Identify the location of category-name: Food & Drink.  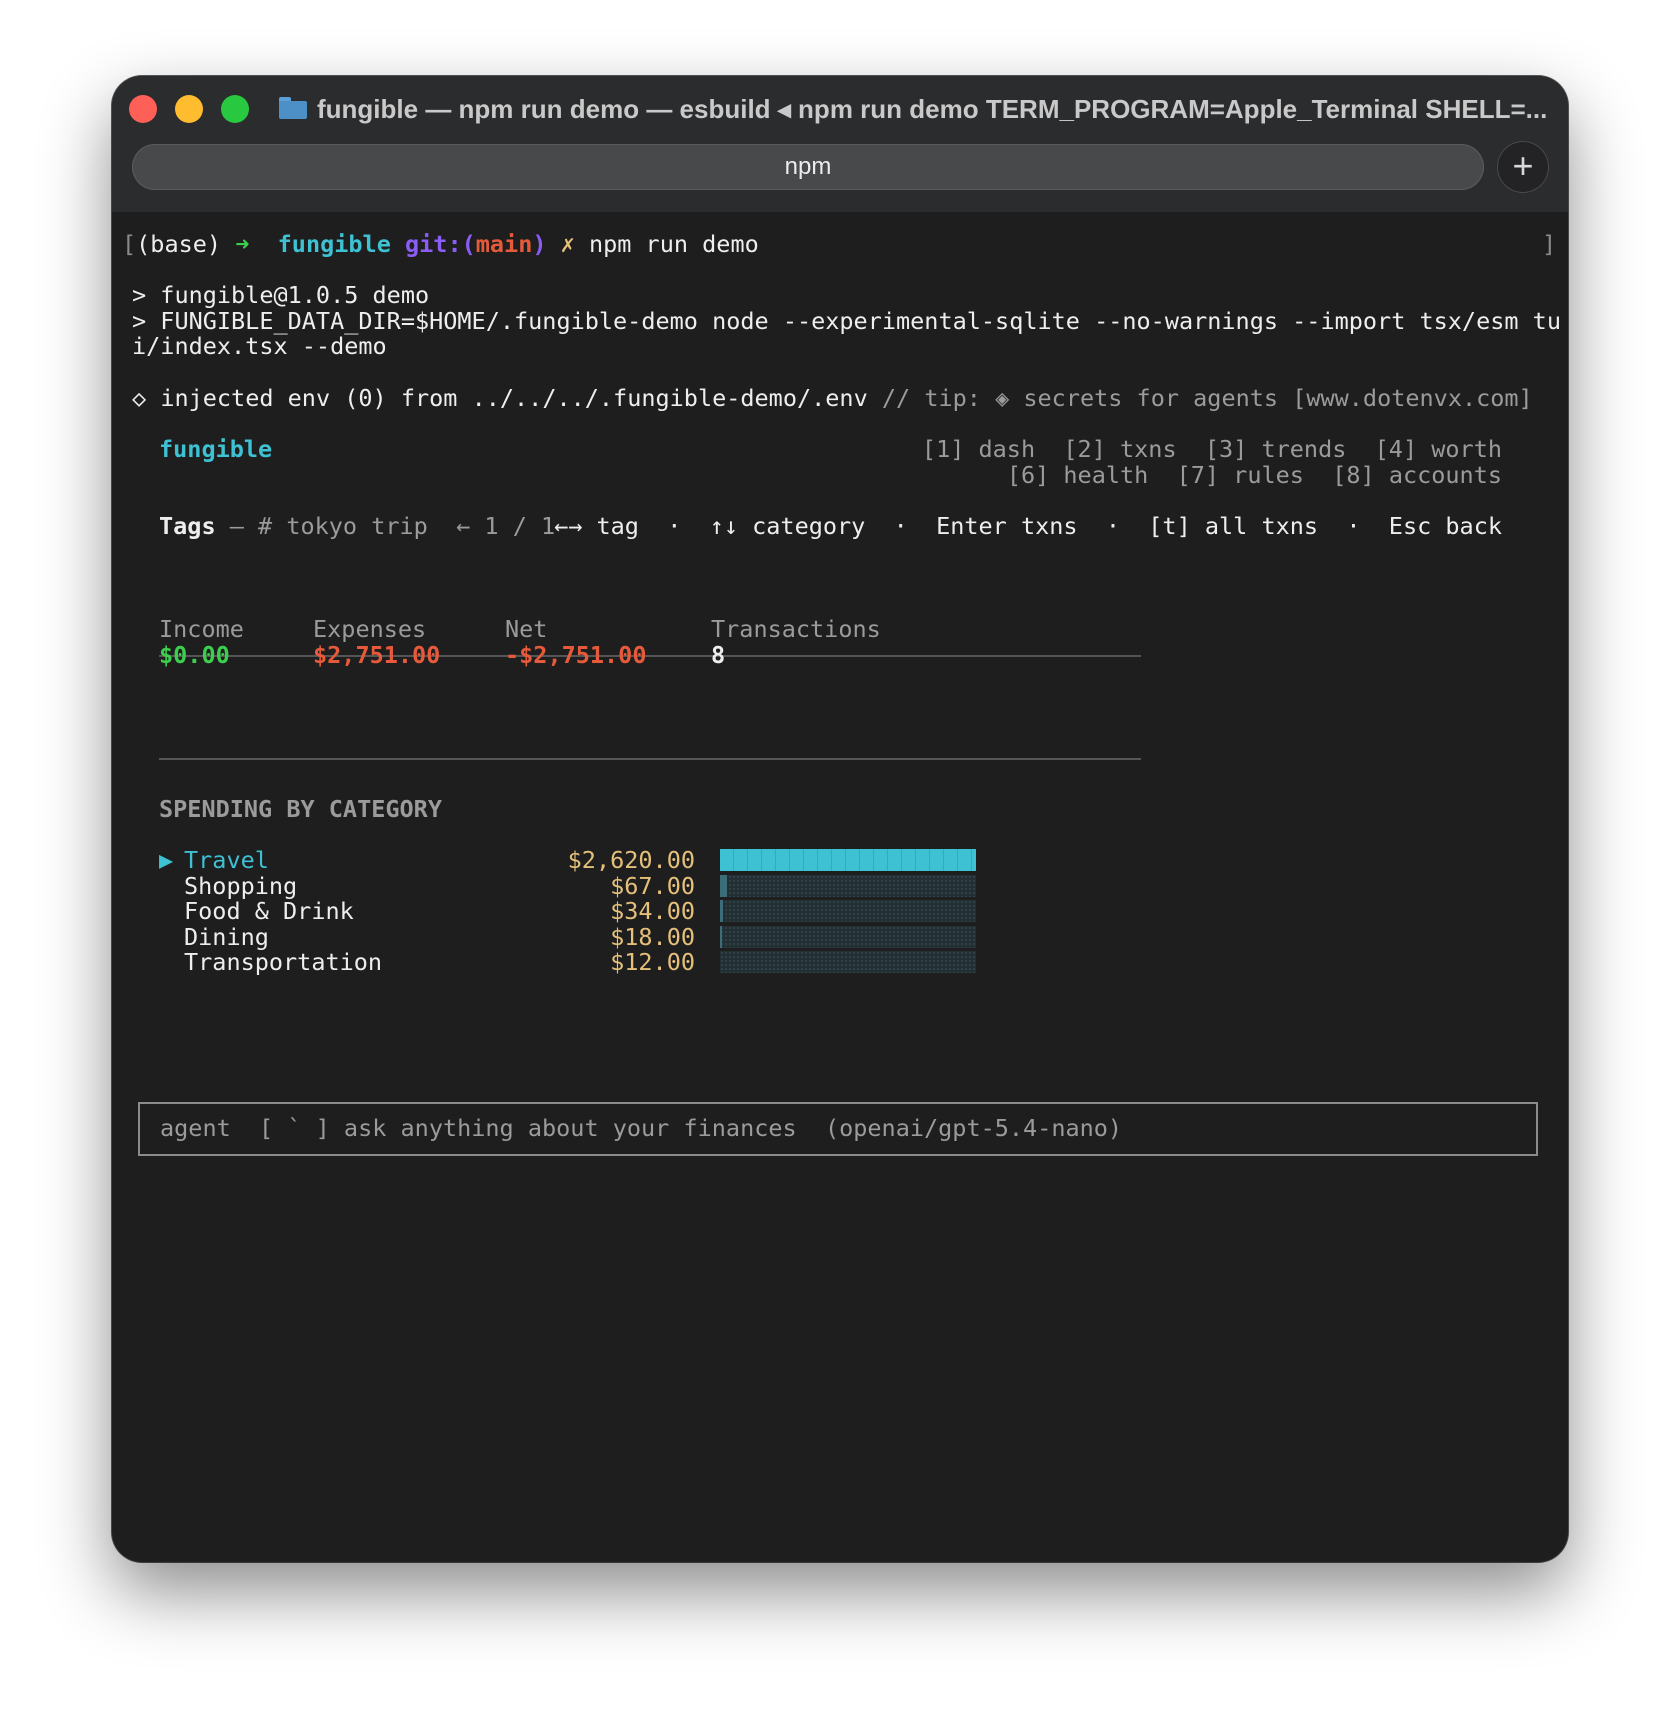
(269, 911).